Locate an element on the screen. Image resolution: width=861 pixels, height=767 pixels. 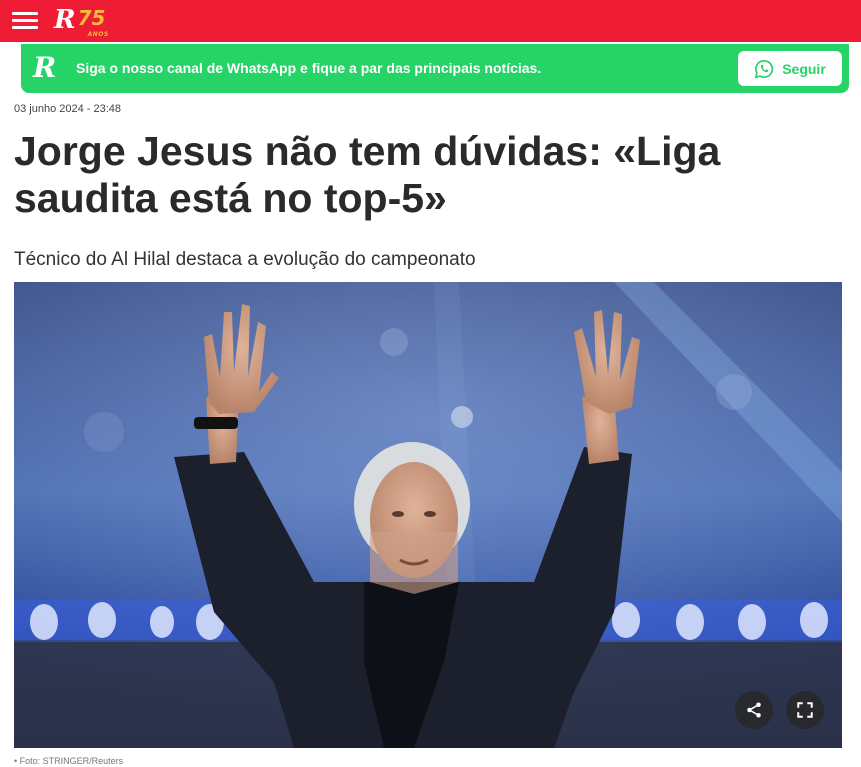
logo-letter: R is located at coordinates (65, 20).